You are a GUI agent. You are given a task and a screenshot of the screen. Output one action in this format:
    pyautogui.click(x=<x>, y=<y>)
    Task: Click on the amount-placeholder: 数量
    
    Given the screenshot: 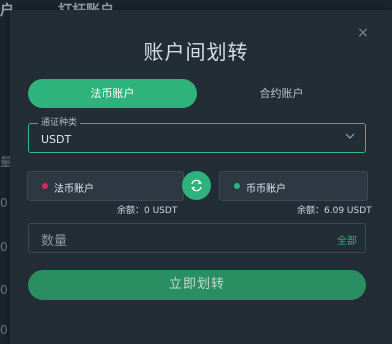 What is the action you would take?
    pyautogui.click(x=54, y=241)
    